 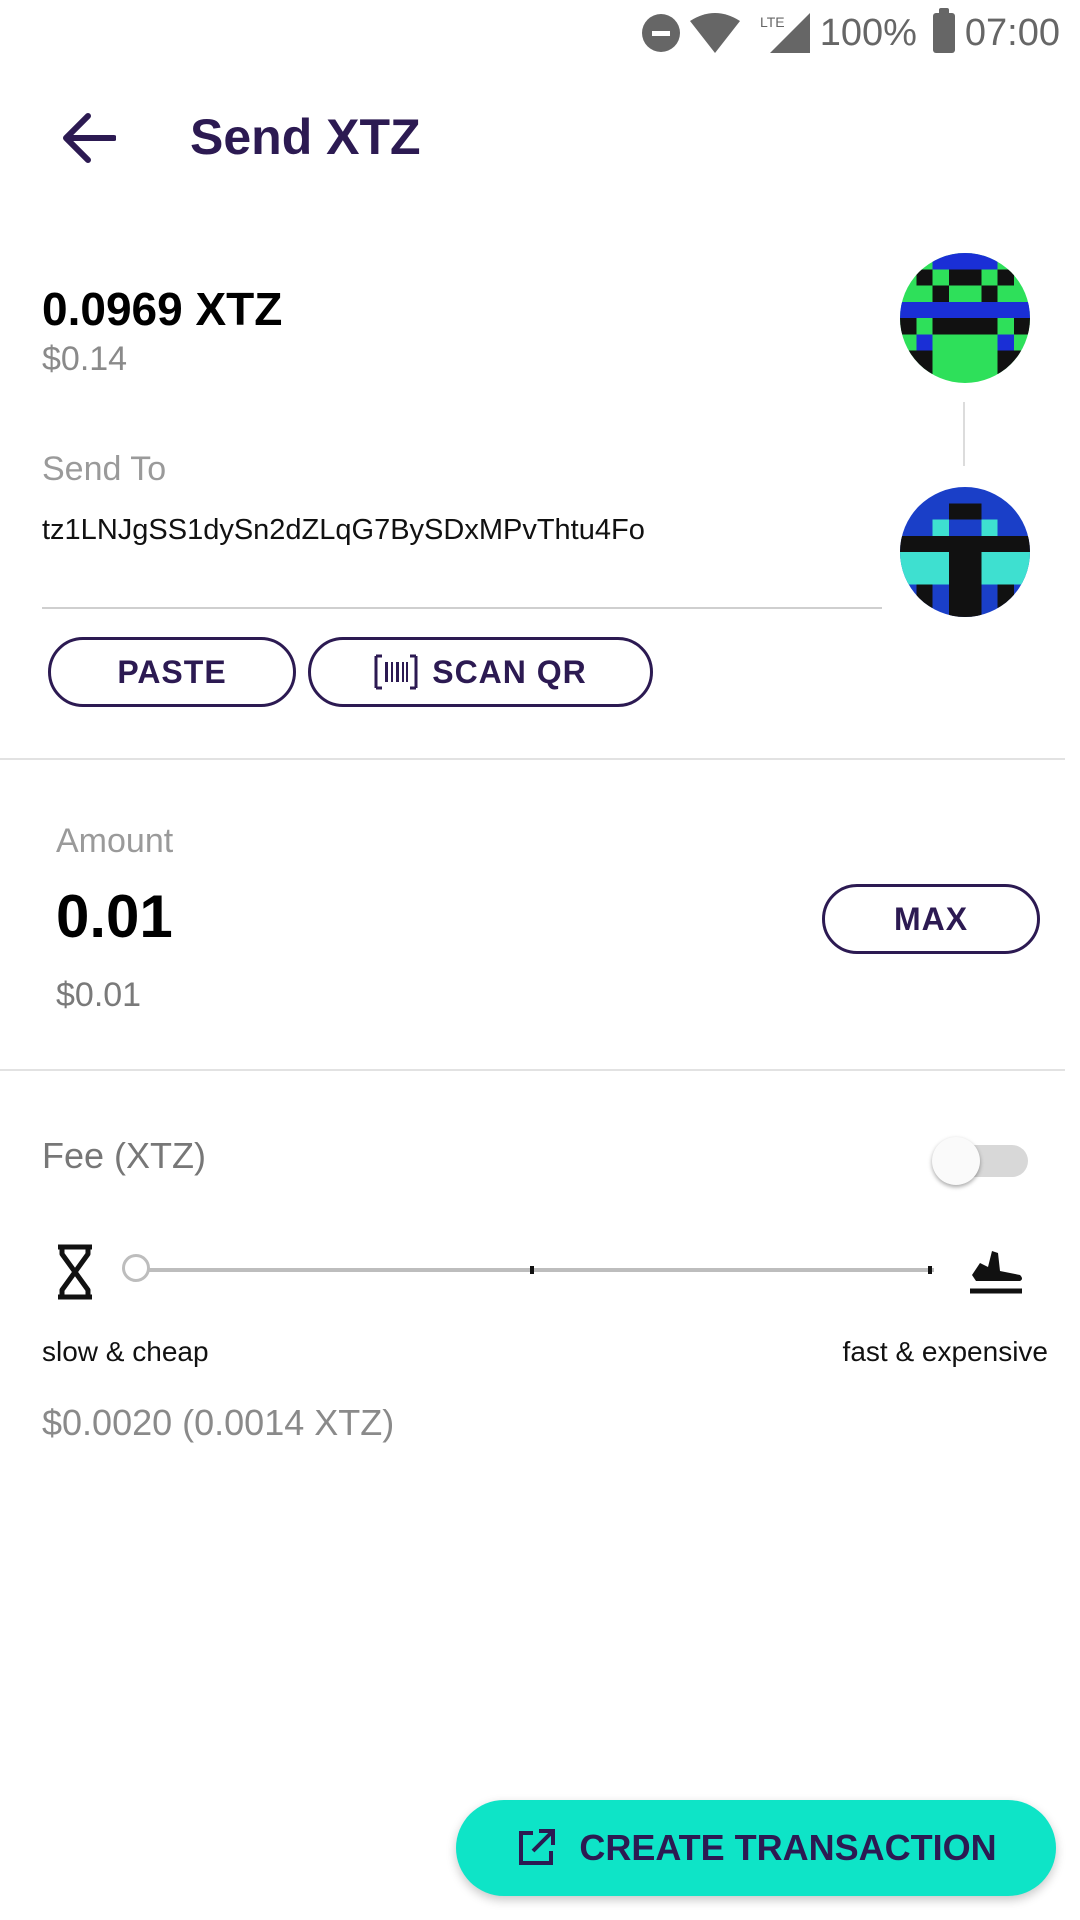 I want to click on balance-fiat: $0.14, so click(x=85, y=359).